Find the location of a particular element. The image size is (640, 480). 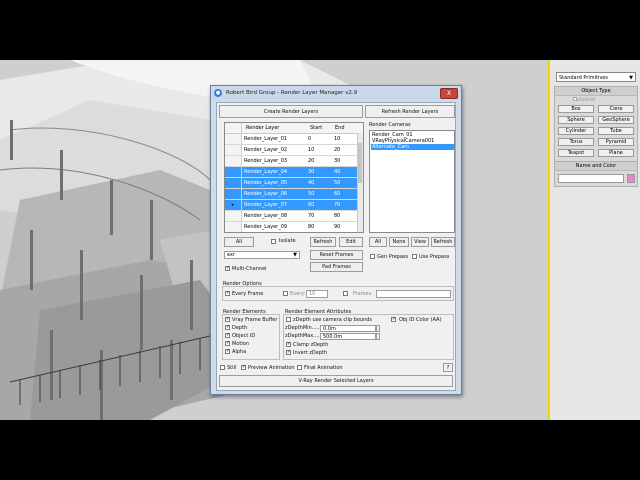

isolate-checkbox is located at coordinates (273, 241).